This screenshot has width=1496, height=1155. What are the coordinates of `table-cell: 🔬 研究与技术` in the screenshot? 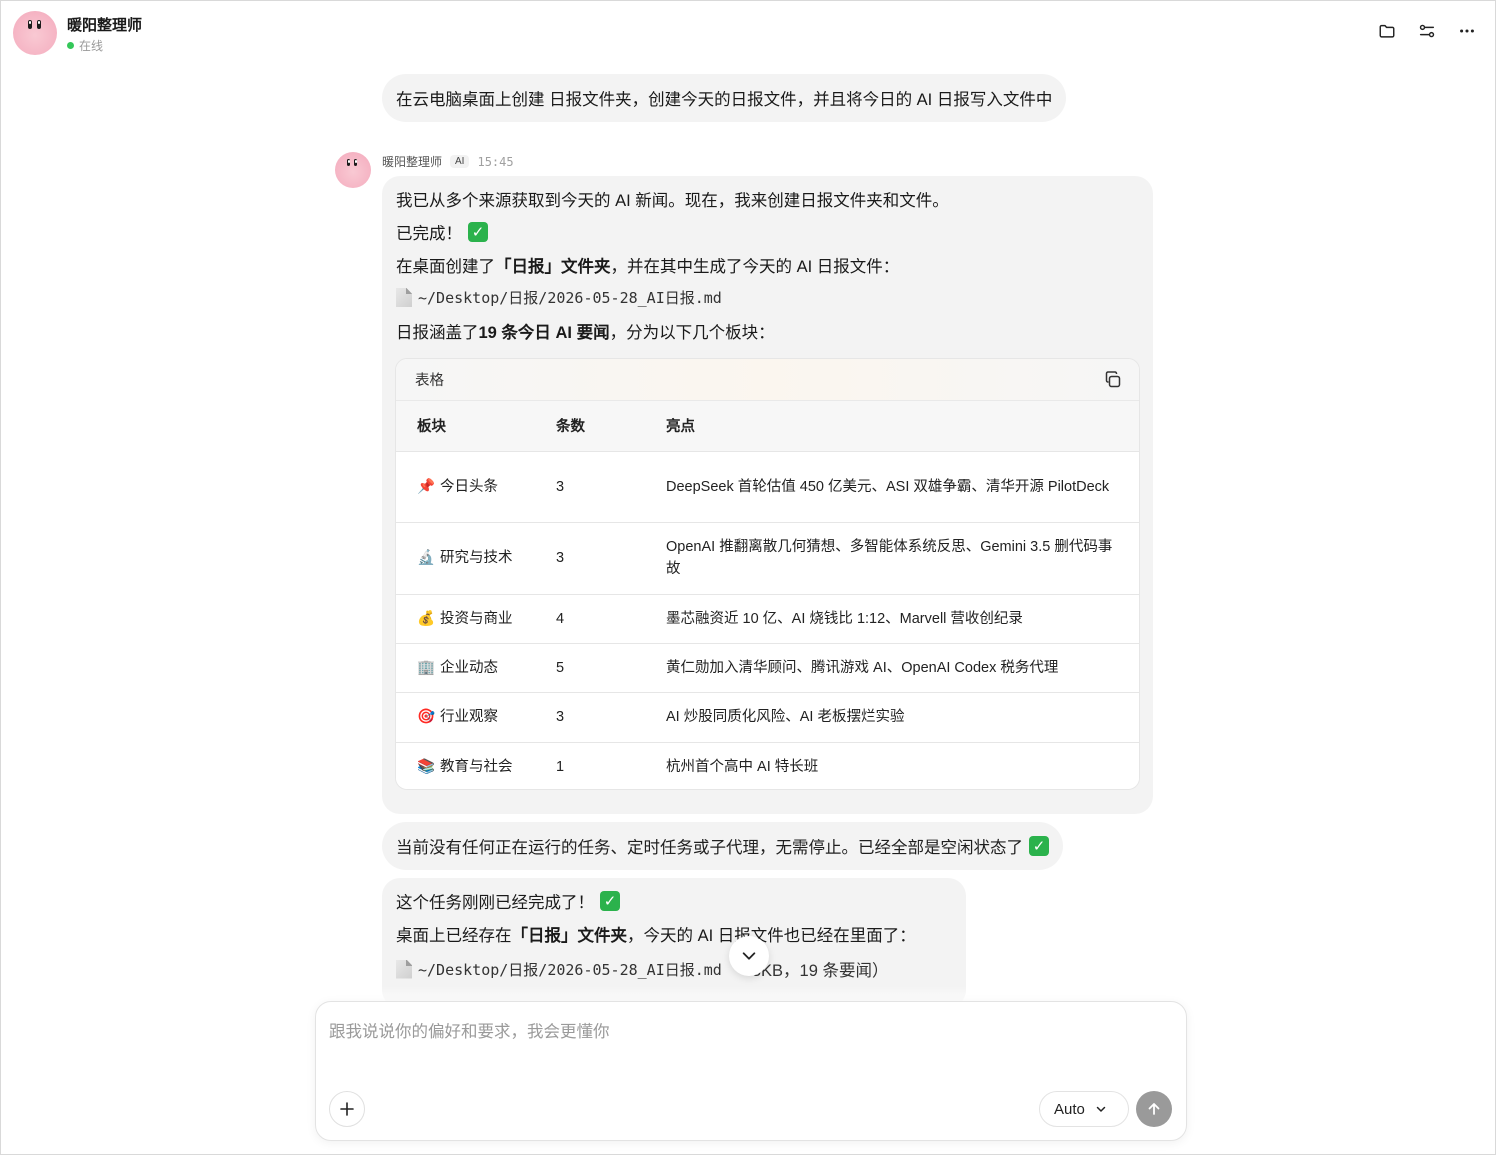 It's located at (476, 558).